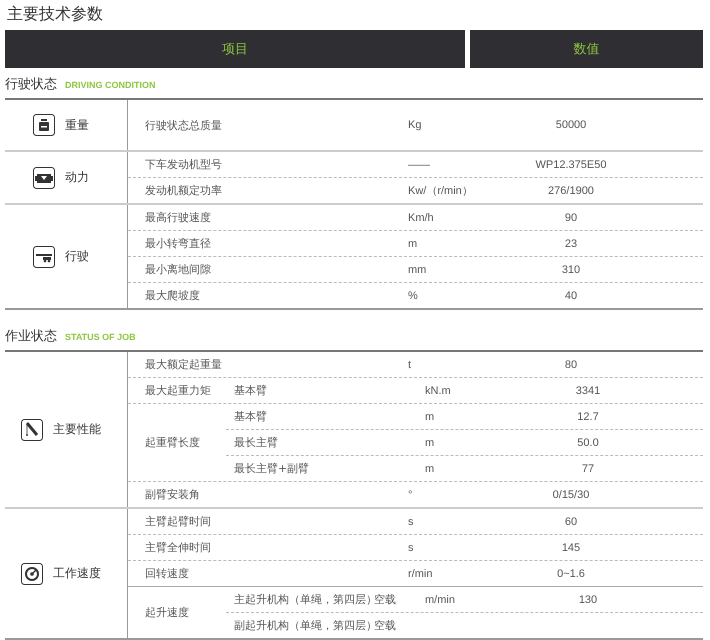 The height and width of the screenshot is (640, 710). I want to click on value-cell-text: 310, so click(571, 270).